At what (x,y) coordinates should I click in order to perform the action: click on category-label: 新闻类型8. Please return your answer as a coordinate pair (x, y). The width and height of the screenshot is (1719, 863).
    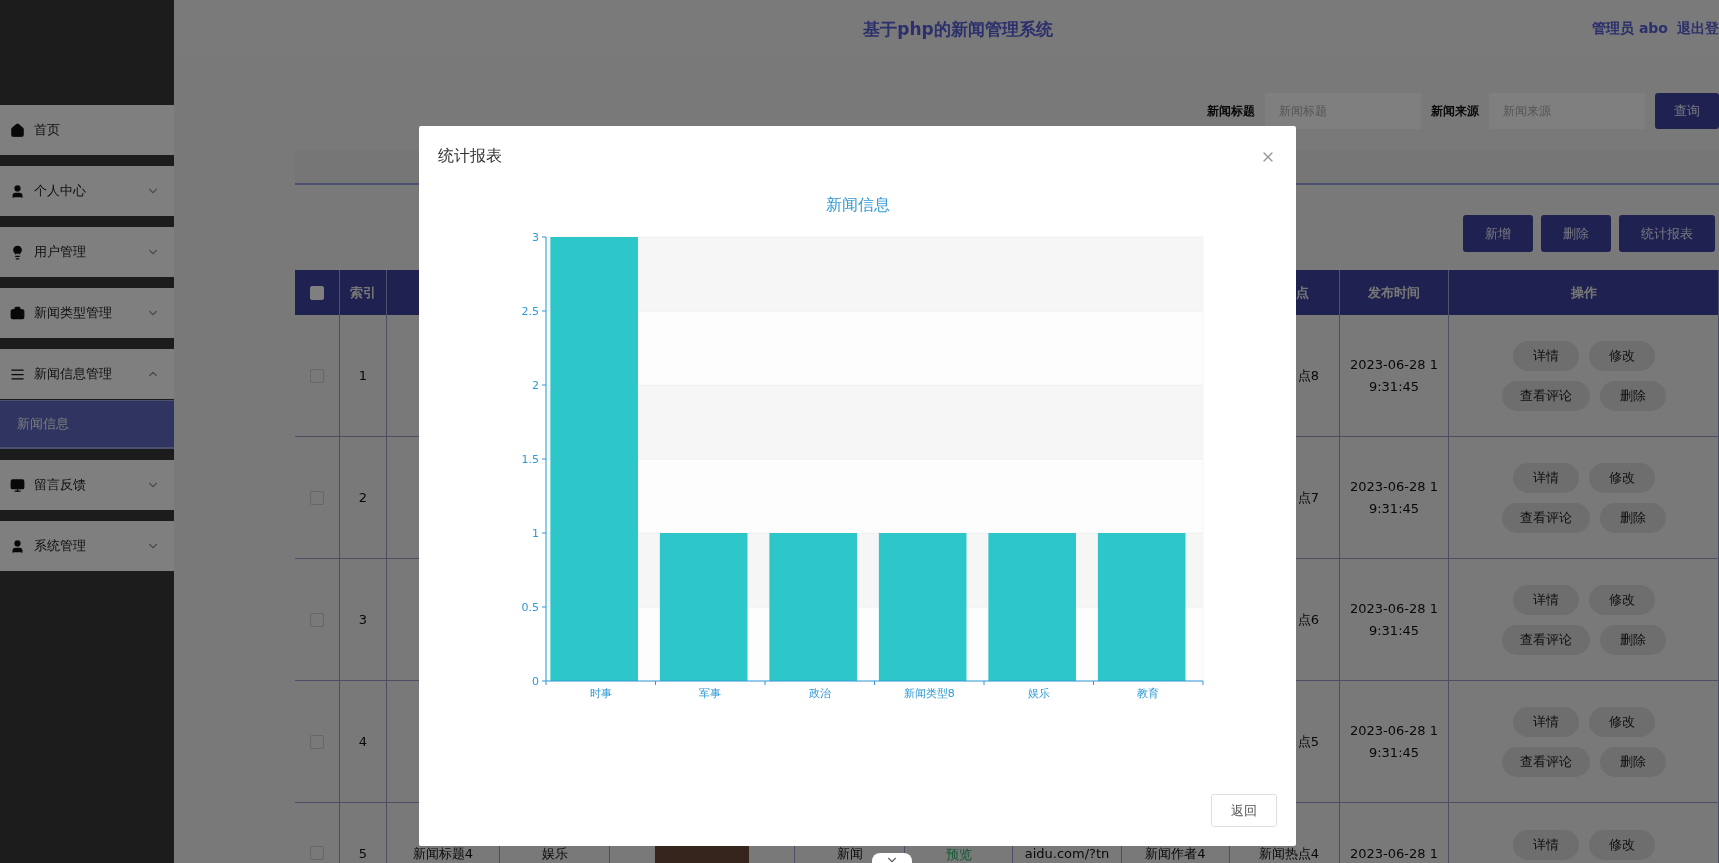
    Looking at the image, I should click on (929, 693).